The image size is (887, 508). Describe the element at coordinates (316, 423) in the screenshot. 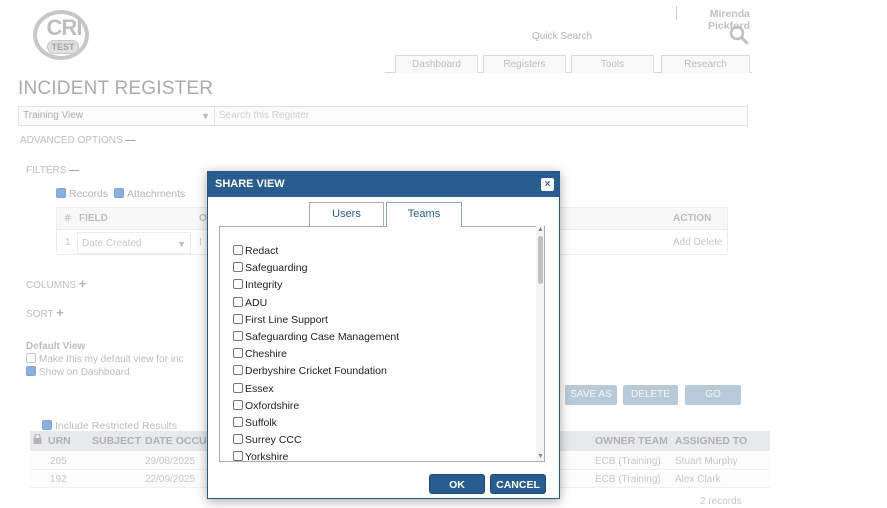

I see `team-option: Suffolk` at that location.